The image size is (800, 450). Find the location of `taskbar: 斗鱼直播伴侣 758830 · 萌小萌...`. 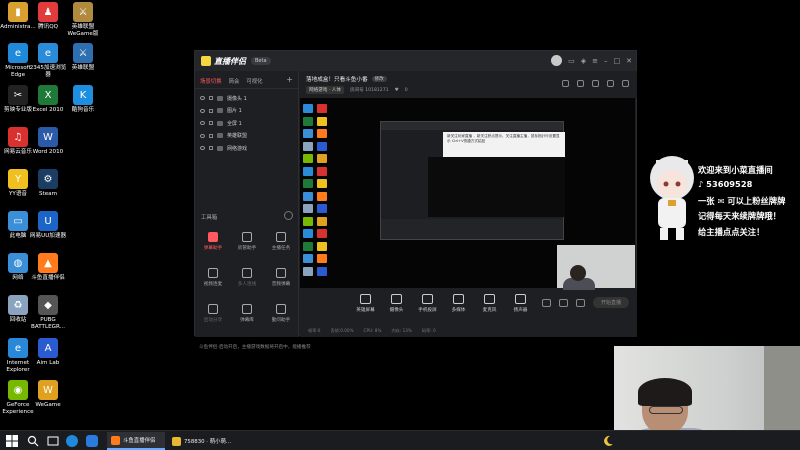

taskbar: 斗鱼直播伴侣 758830 · 萌小萌... is located at coordinates (400, 440).